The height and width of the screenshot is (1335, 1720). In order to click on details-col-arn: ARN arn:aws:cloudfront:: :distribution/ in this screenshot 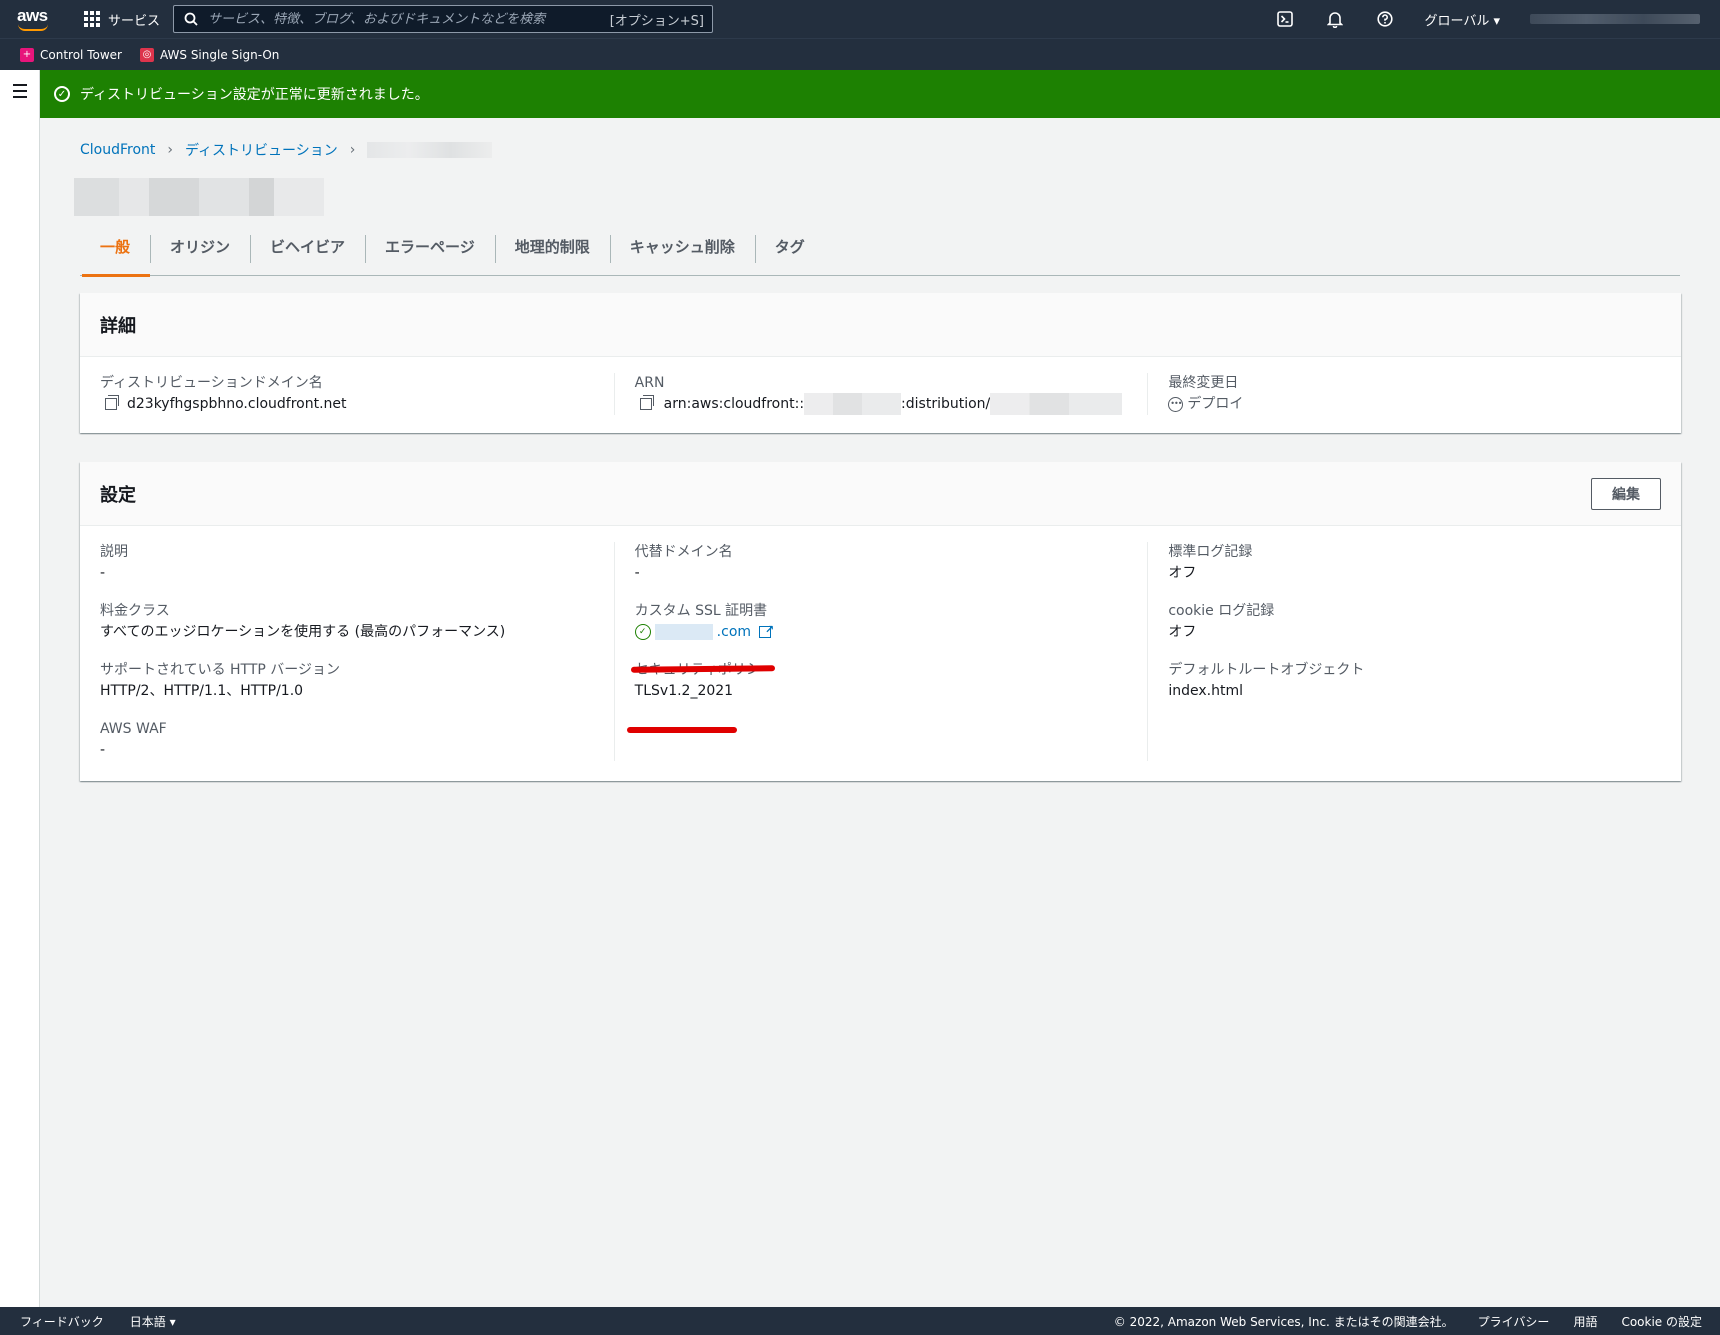, I will do `click(880, 394)`.